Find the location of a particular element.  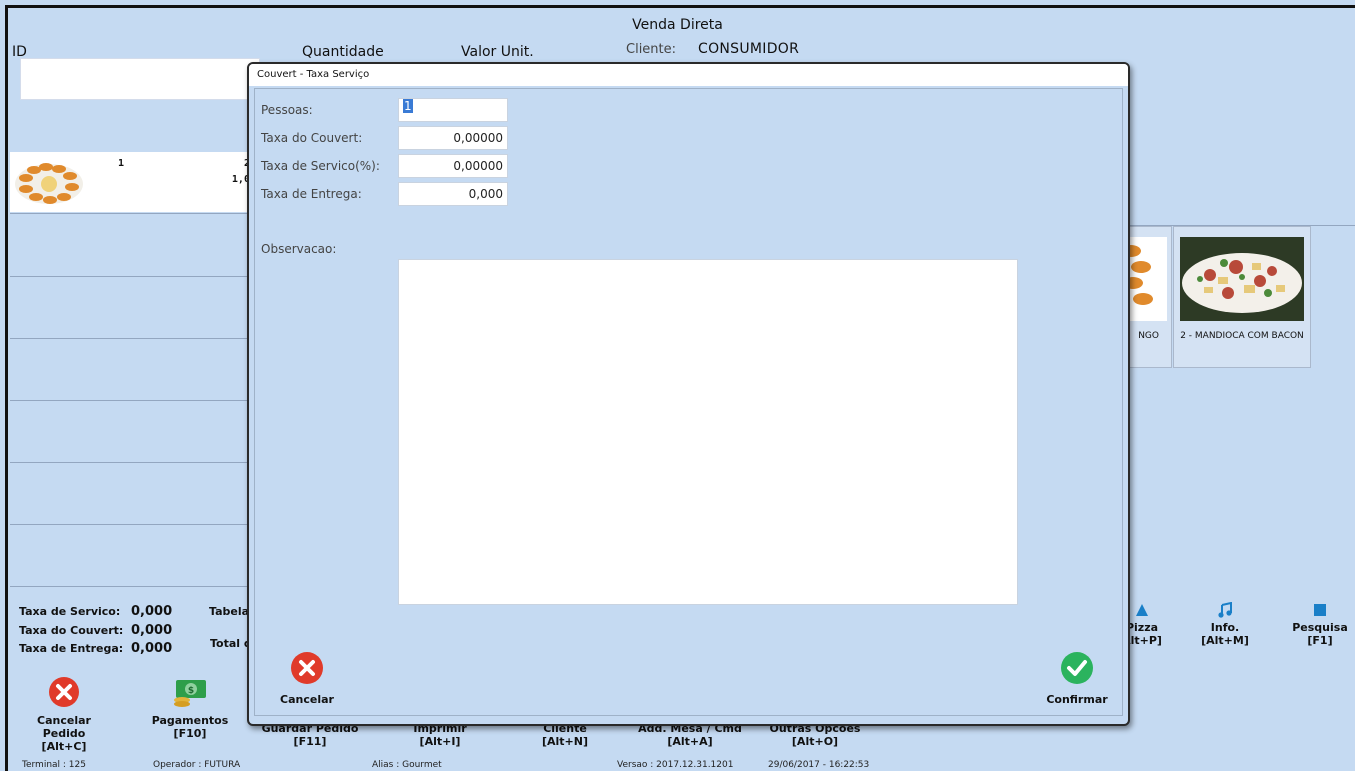

pizza-icon is located at coordinates (1142, 610).